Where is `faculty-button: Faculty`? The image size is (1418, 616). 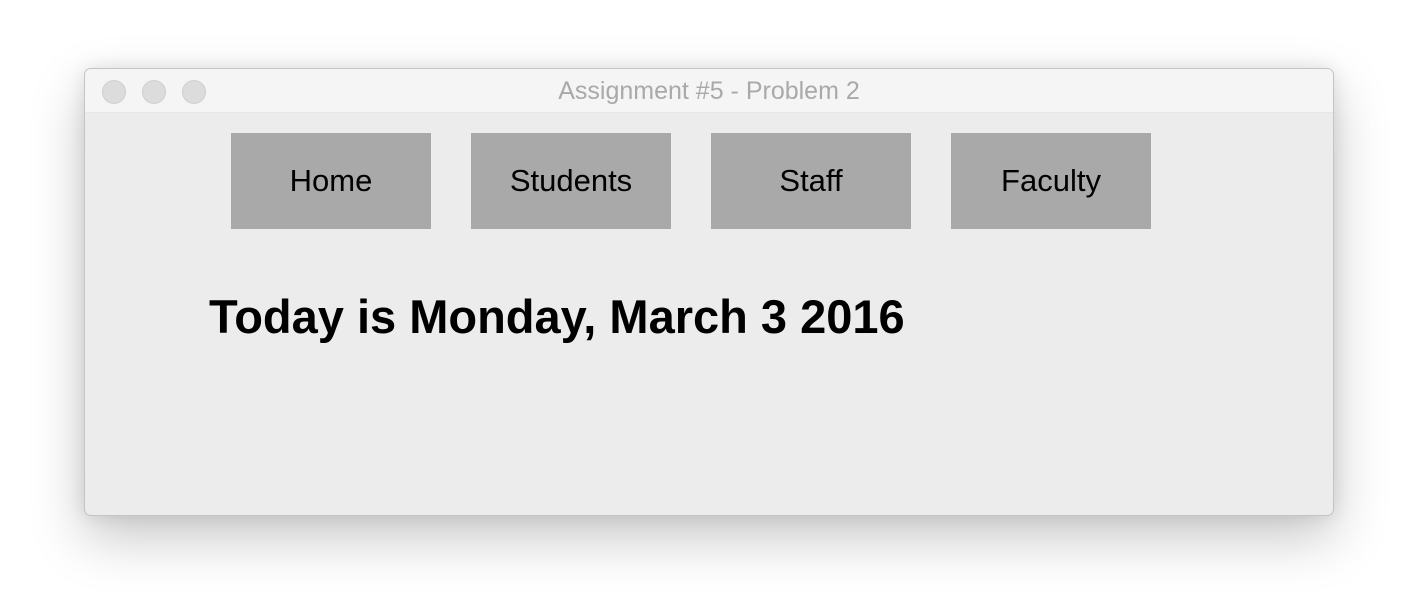
faculty-button: Faculty is located at coordinates (1051, 181).